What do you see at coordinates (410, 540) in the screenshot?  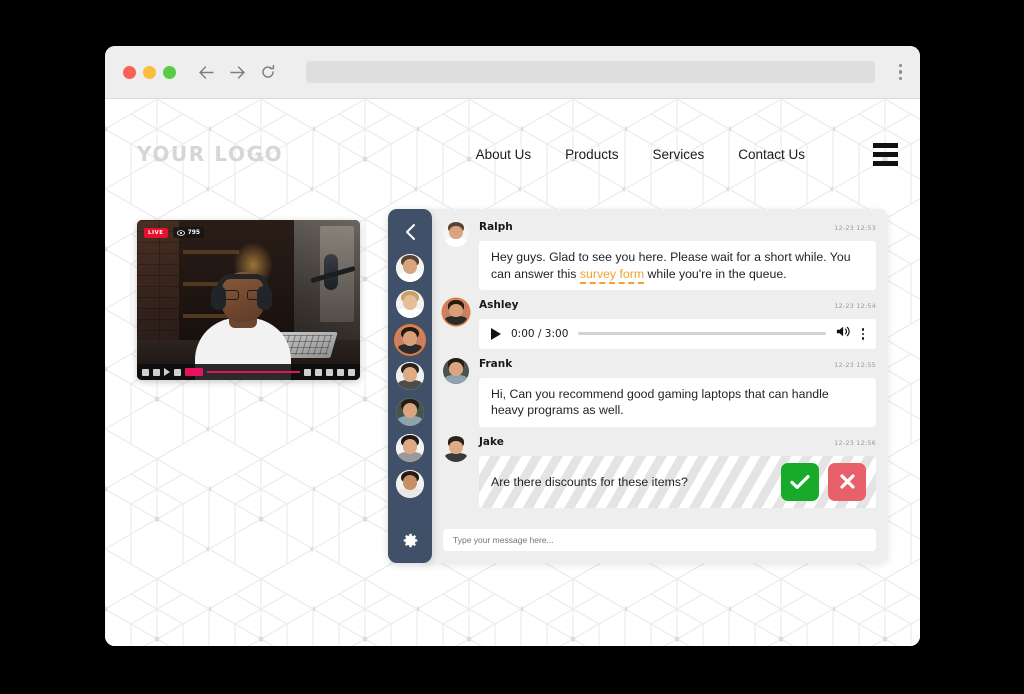 I see `gear-icon` at bounding box center [410, 540].